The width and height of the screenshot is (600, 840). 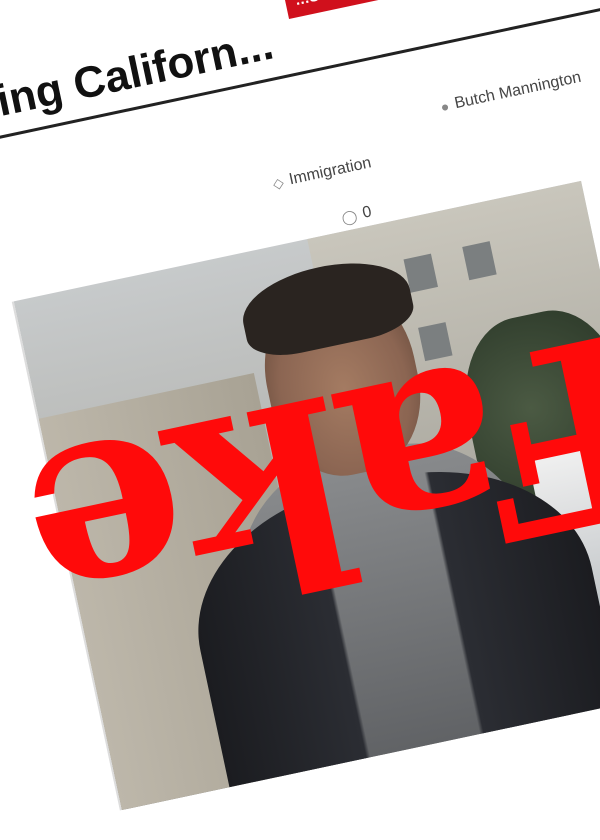 What do you see at coordinates (518, 91) in the screenshot?
I see `author-name: Butch Mannington` at bounding box center [518, 91].